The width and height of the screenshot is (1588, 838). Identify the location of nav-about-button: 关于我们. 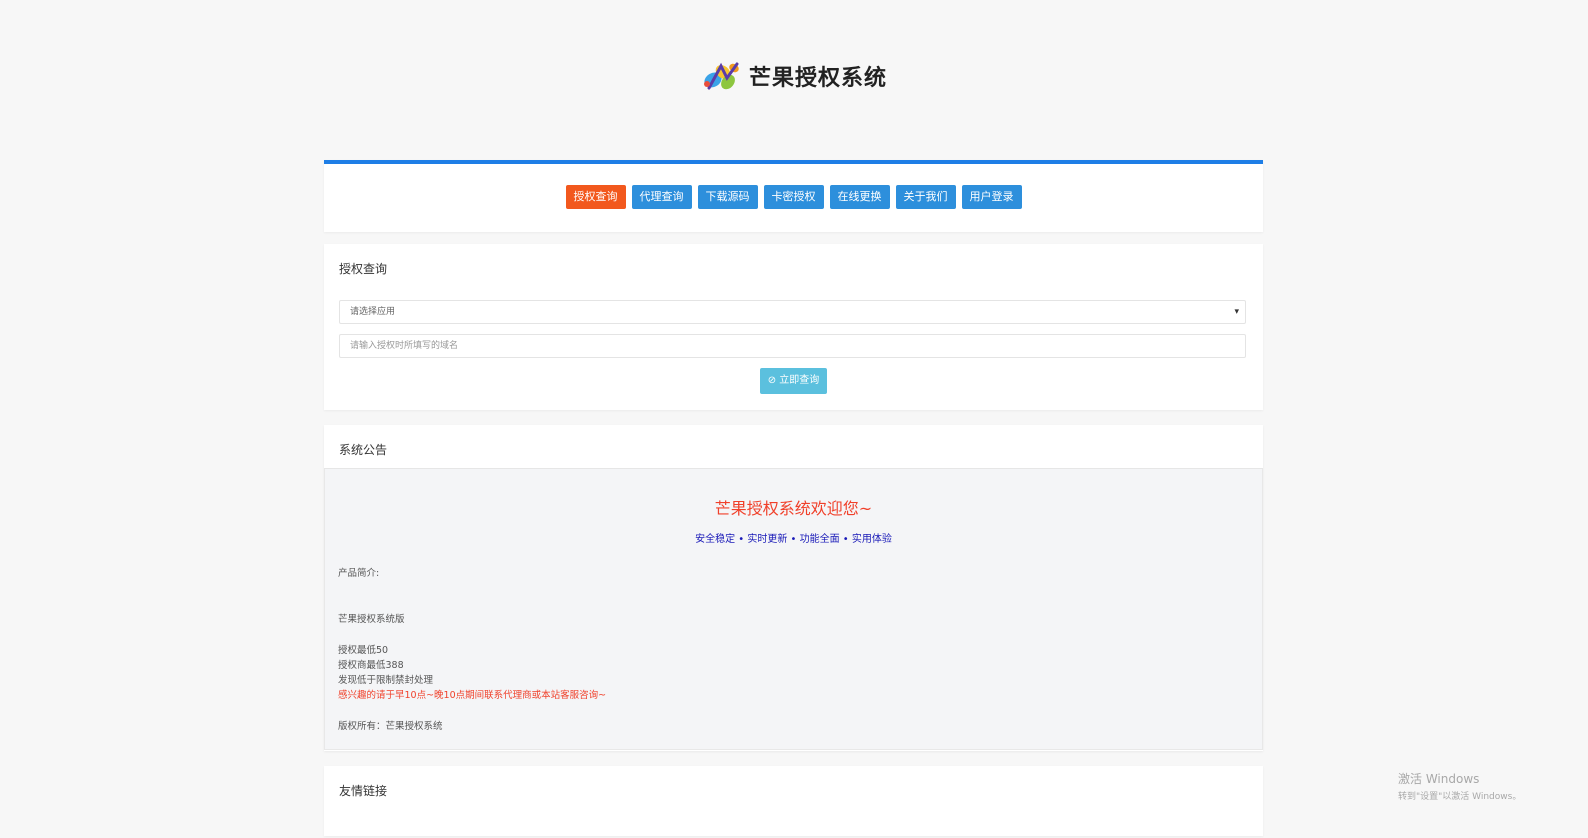
(925, 197).